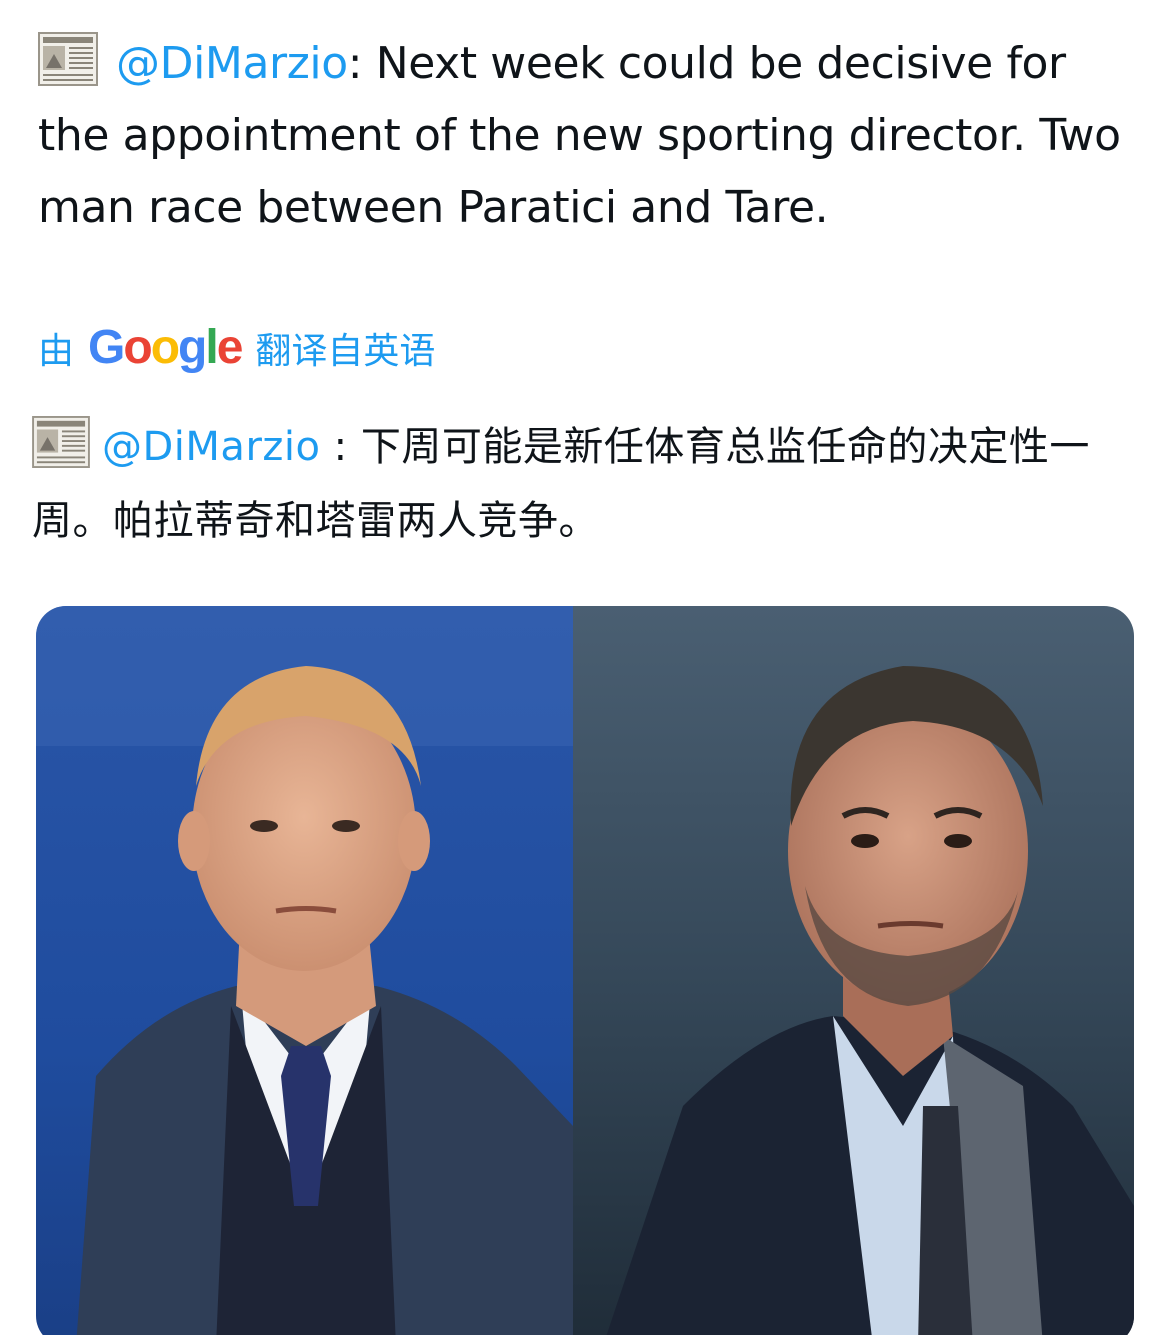 This screenshot has height=1335, width=1170. Describe the element at coordinates (230, 347) in the screenshot. I see `google-logo-letter: e` at that location.